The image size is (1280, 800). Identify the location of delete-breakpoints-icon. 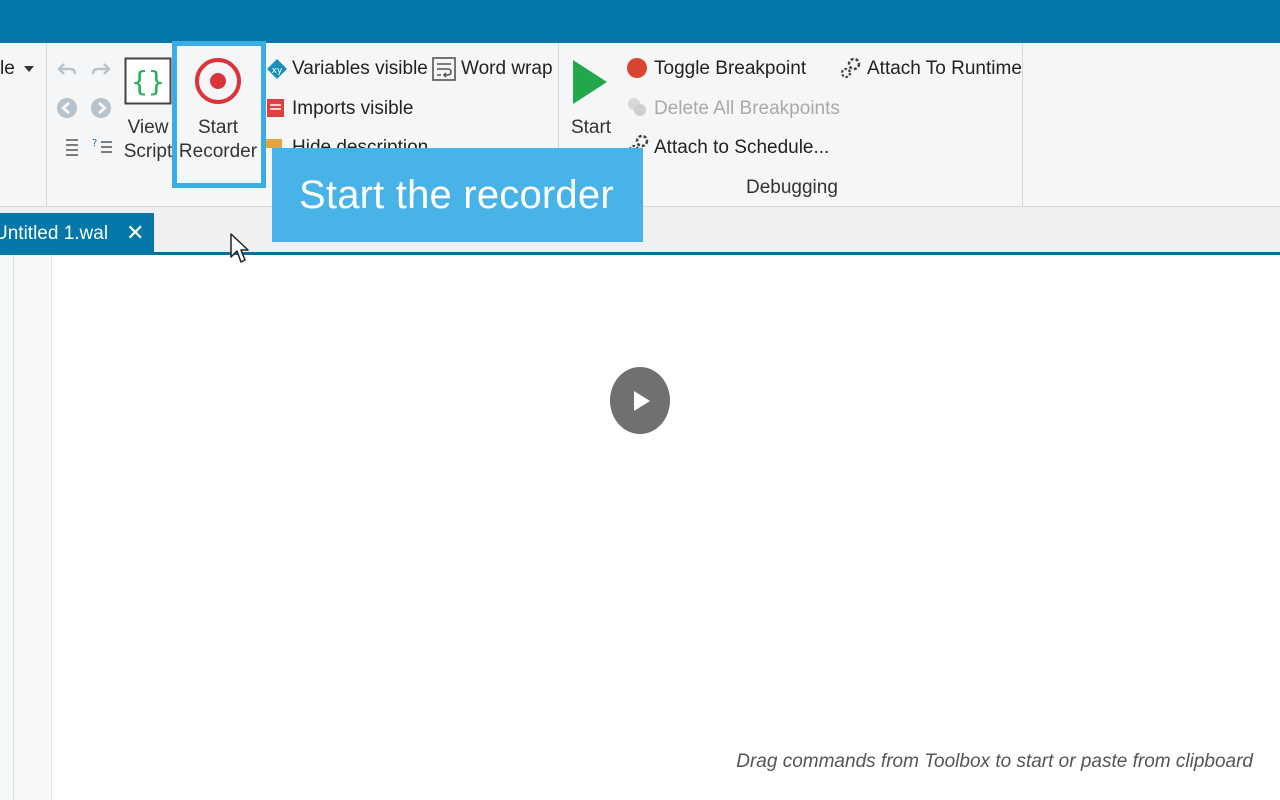
(637, 107).